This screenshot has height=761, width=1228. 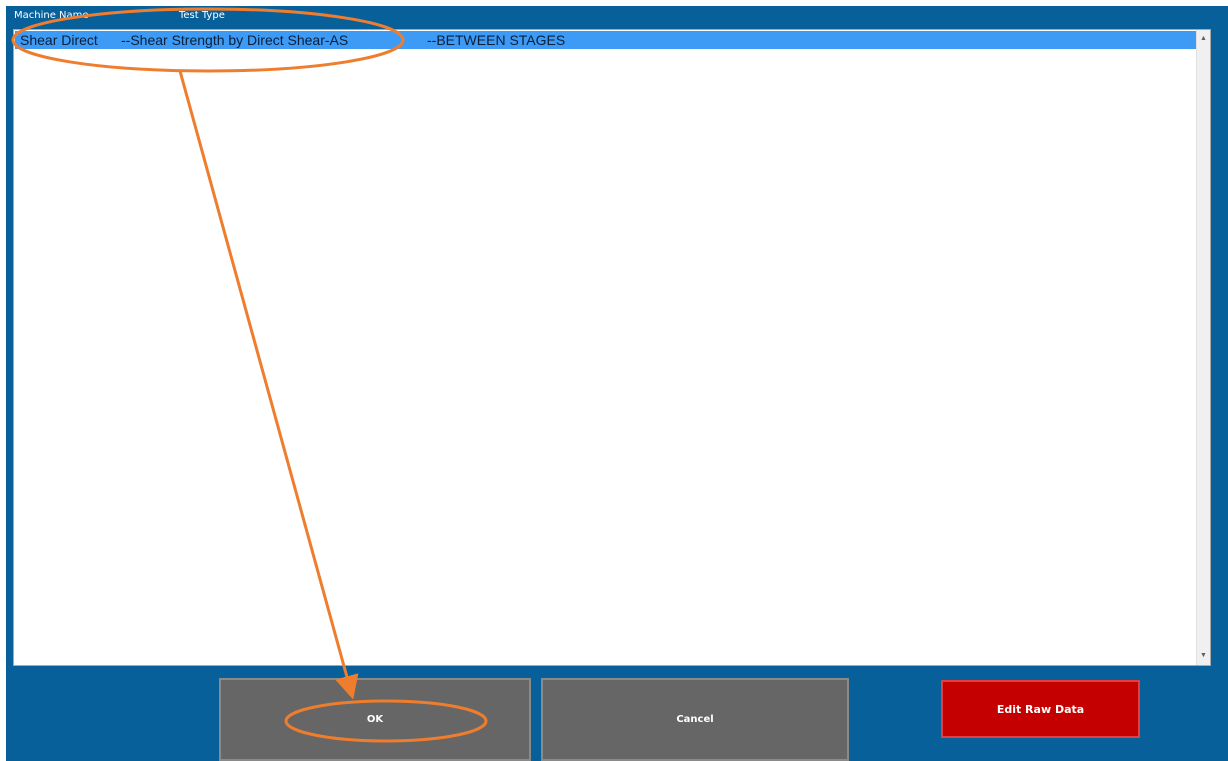 I want to click on chevron-down-icon: ▼, so click(x=1203, y=656).